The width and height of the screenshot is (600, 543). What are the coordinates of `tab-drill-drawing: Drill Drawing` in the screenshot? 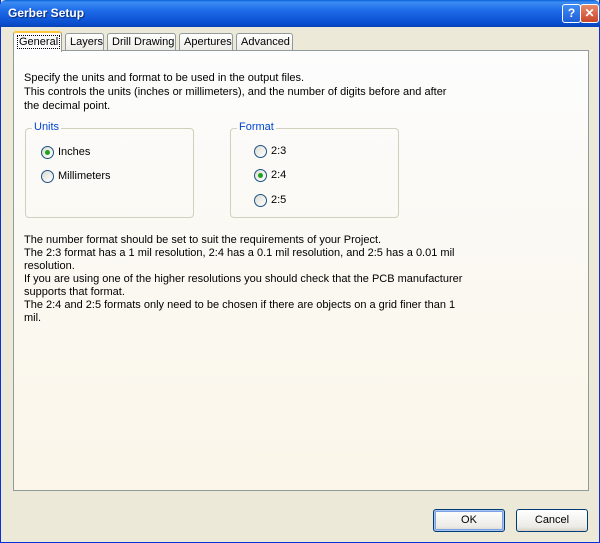 It's located at (141, 42).